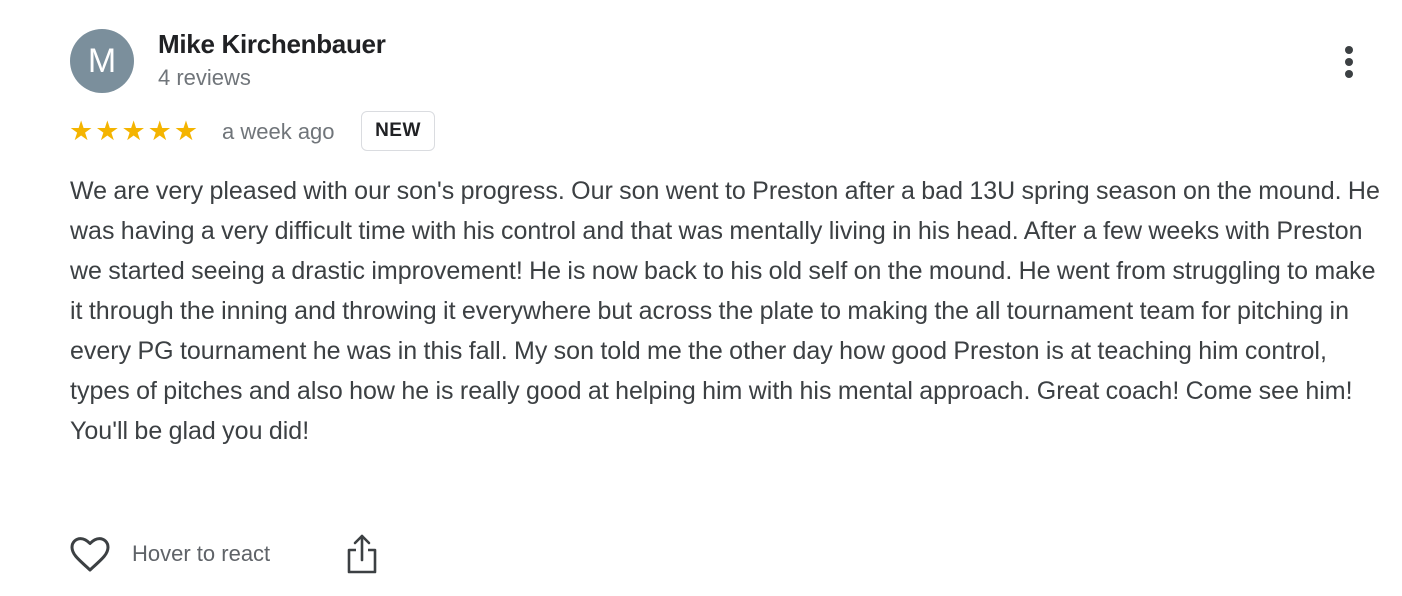 The image size is (1402, 596). I want to click on react-label: Hover to react, so click(201, 553).